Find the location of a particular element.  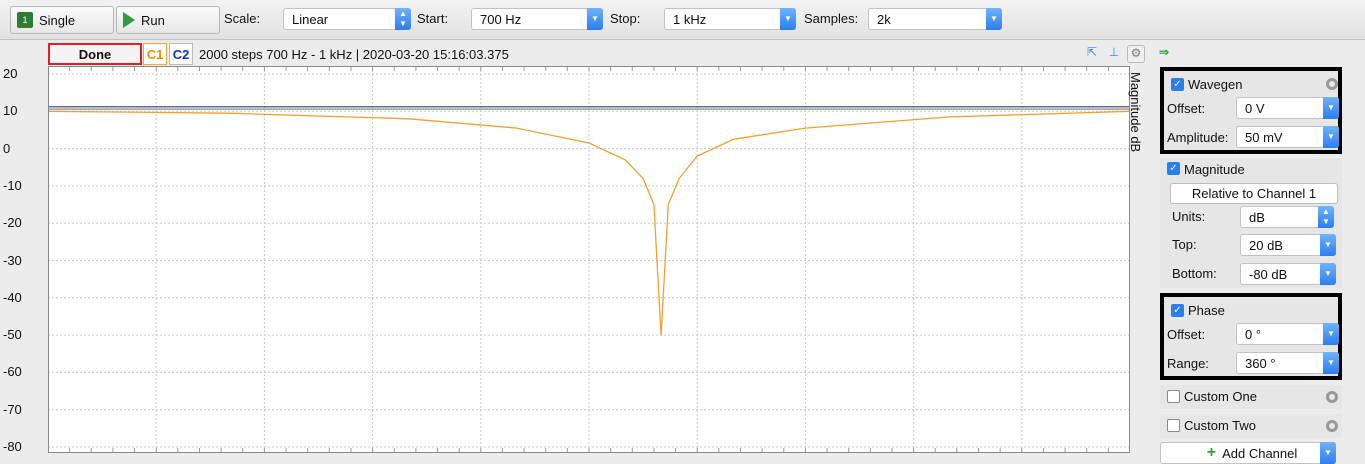

single-button: 1 Single is located at coordinates (62, 20).